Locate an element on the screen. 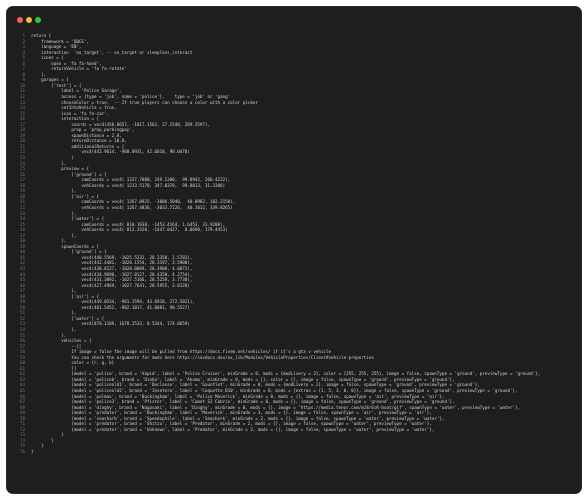 This screenshot has height=500, width=588. window-titlebar is located at coordinates (294, 19).